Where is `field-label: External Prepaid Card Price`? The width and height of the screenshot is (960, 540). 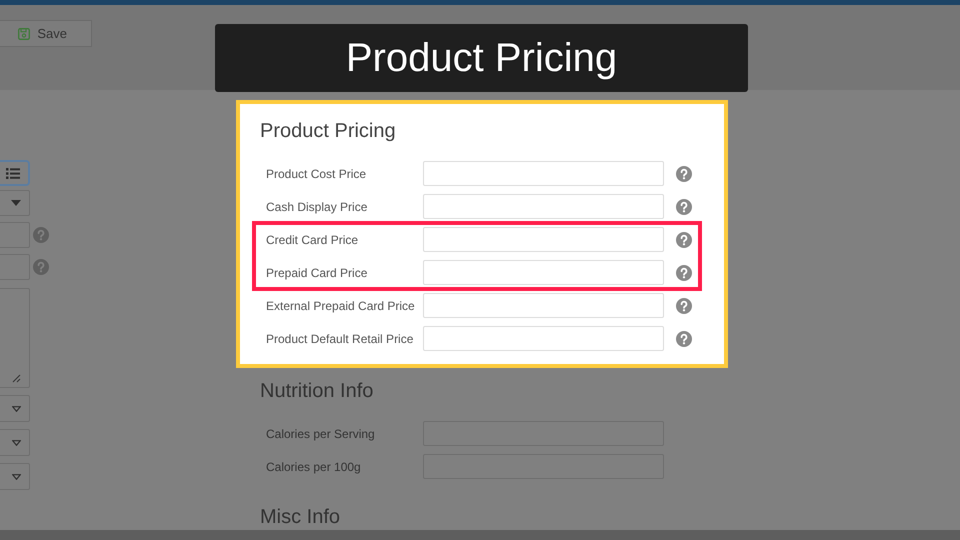
field-label: External Prepaid Card Price is located at coordinates (341, 306).